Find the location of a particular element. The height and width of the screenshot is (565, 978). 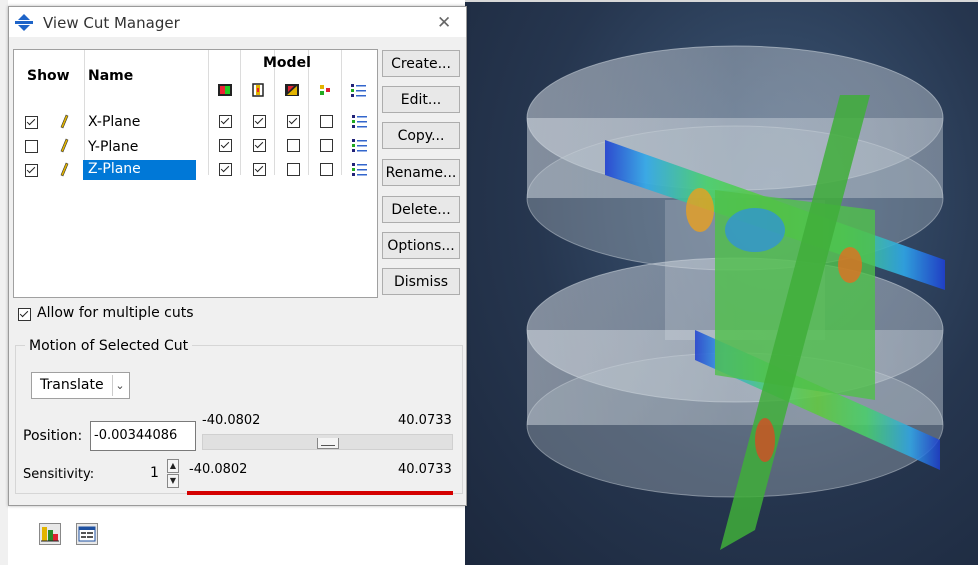

allow-multiple-checkbox is located at coordinates (24, 314).